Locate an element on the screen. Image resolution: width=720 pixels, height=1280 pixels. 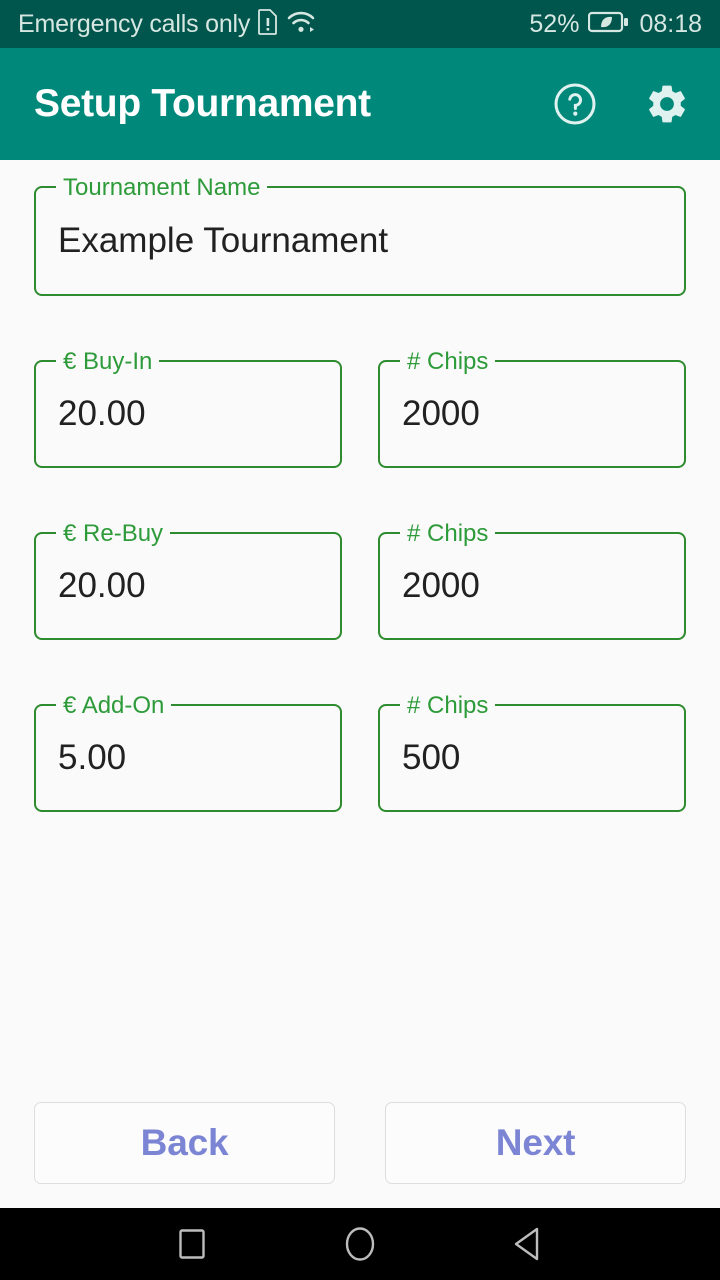
help-circle-icon is located at coordinates (575, 104).